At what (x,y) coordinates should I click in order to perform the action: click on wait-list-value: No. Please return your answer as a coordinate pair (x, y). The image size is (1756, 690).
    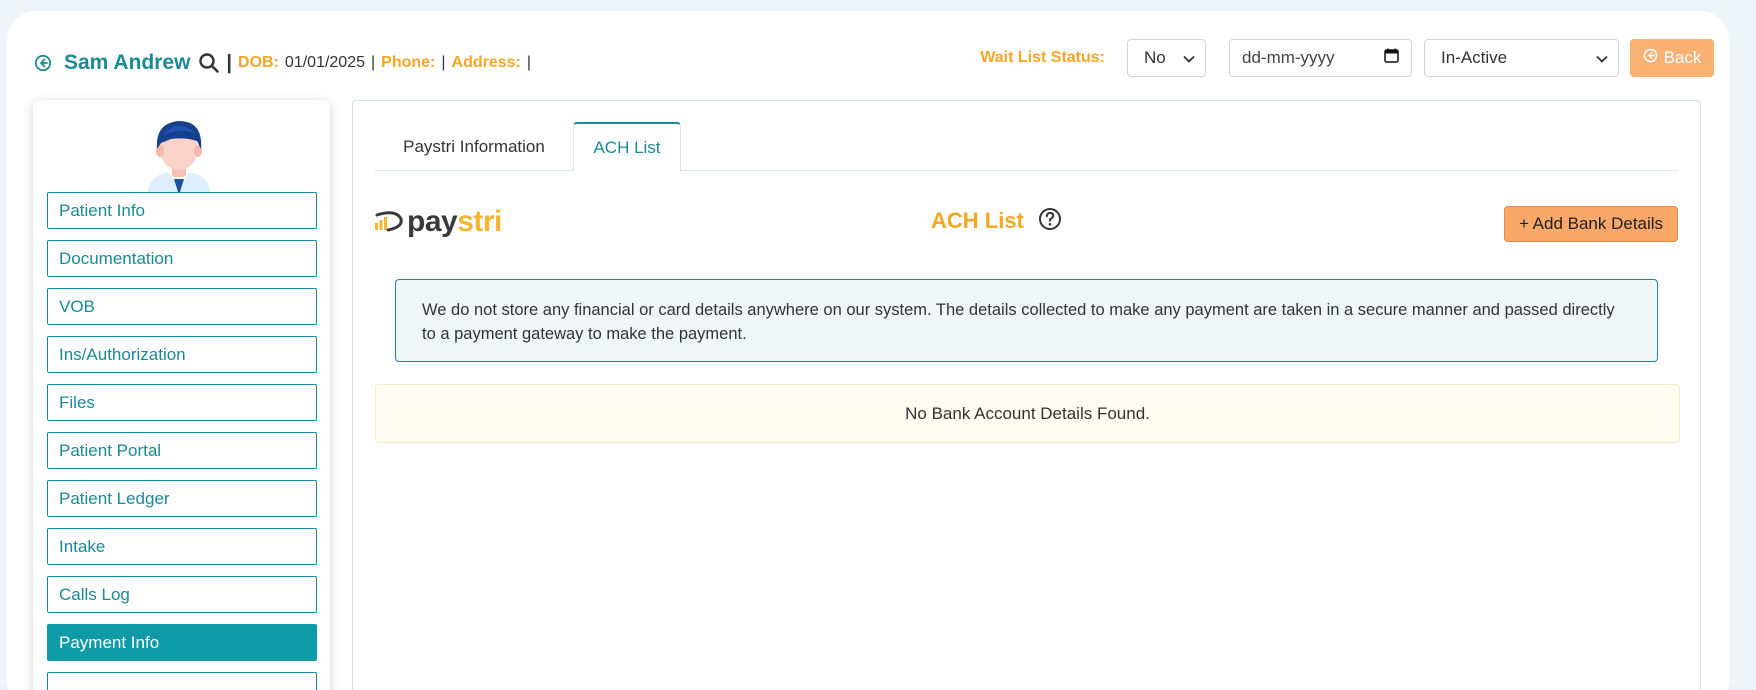
    Looking at the image, I should click on (1155, 57).